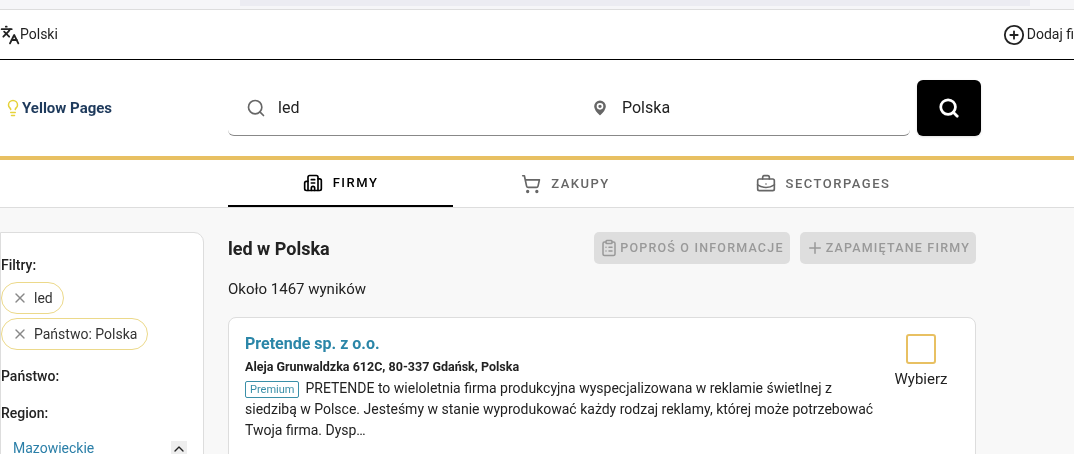 Image resolution: width=1074 pixels, height=454 pixels. I want to click on chevron-up-icon, so click(179, 447).